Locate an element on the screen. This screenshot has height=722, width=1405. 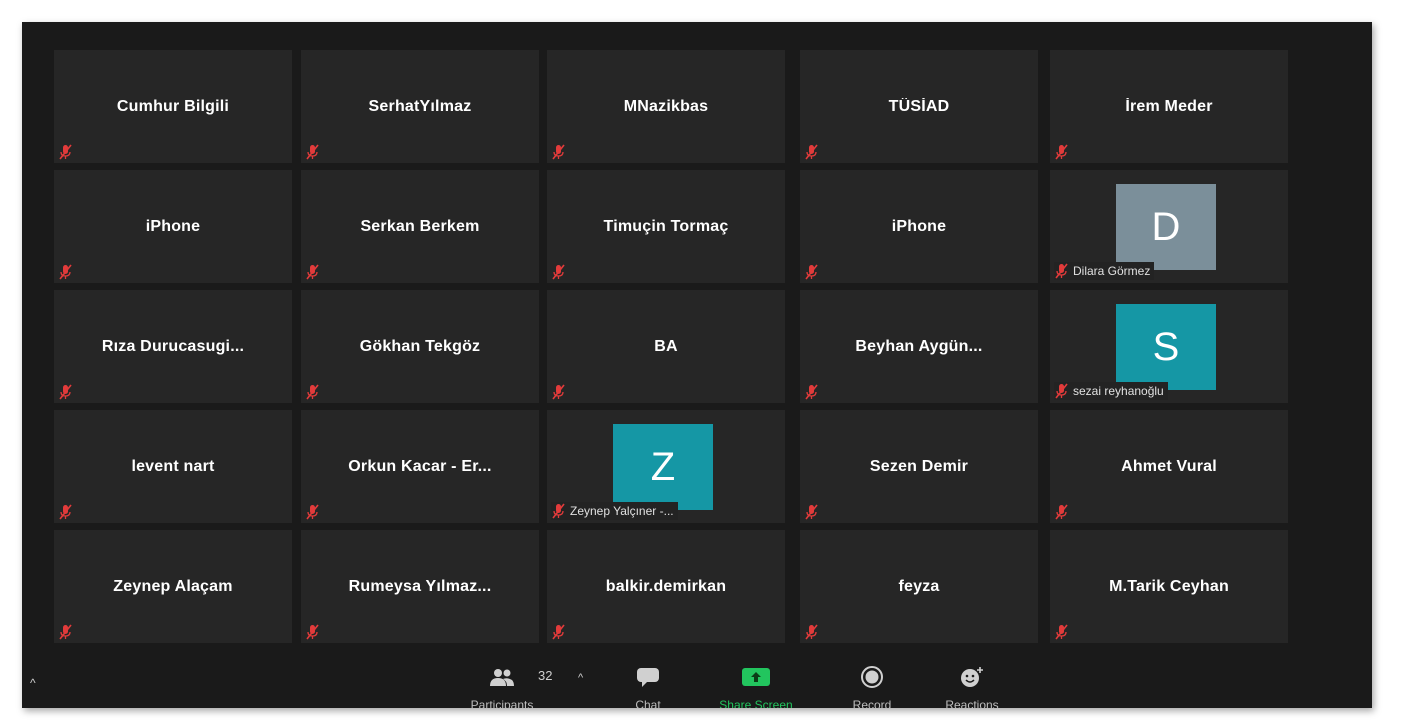
participant-tile: Ahmet Vural is located at coordinates (1169, 466).